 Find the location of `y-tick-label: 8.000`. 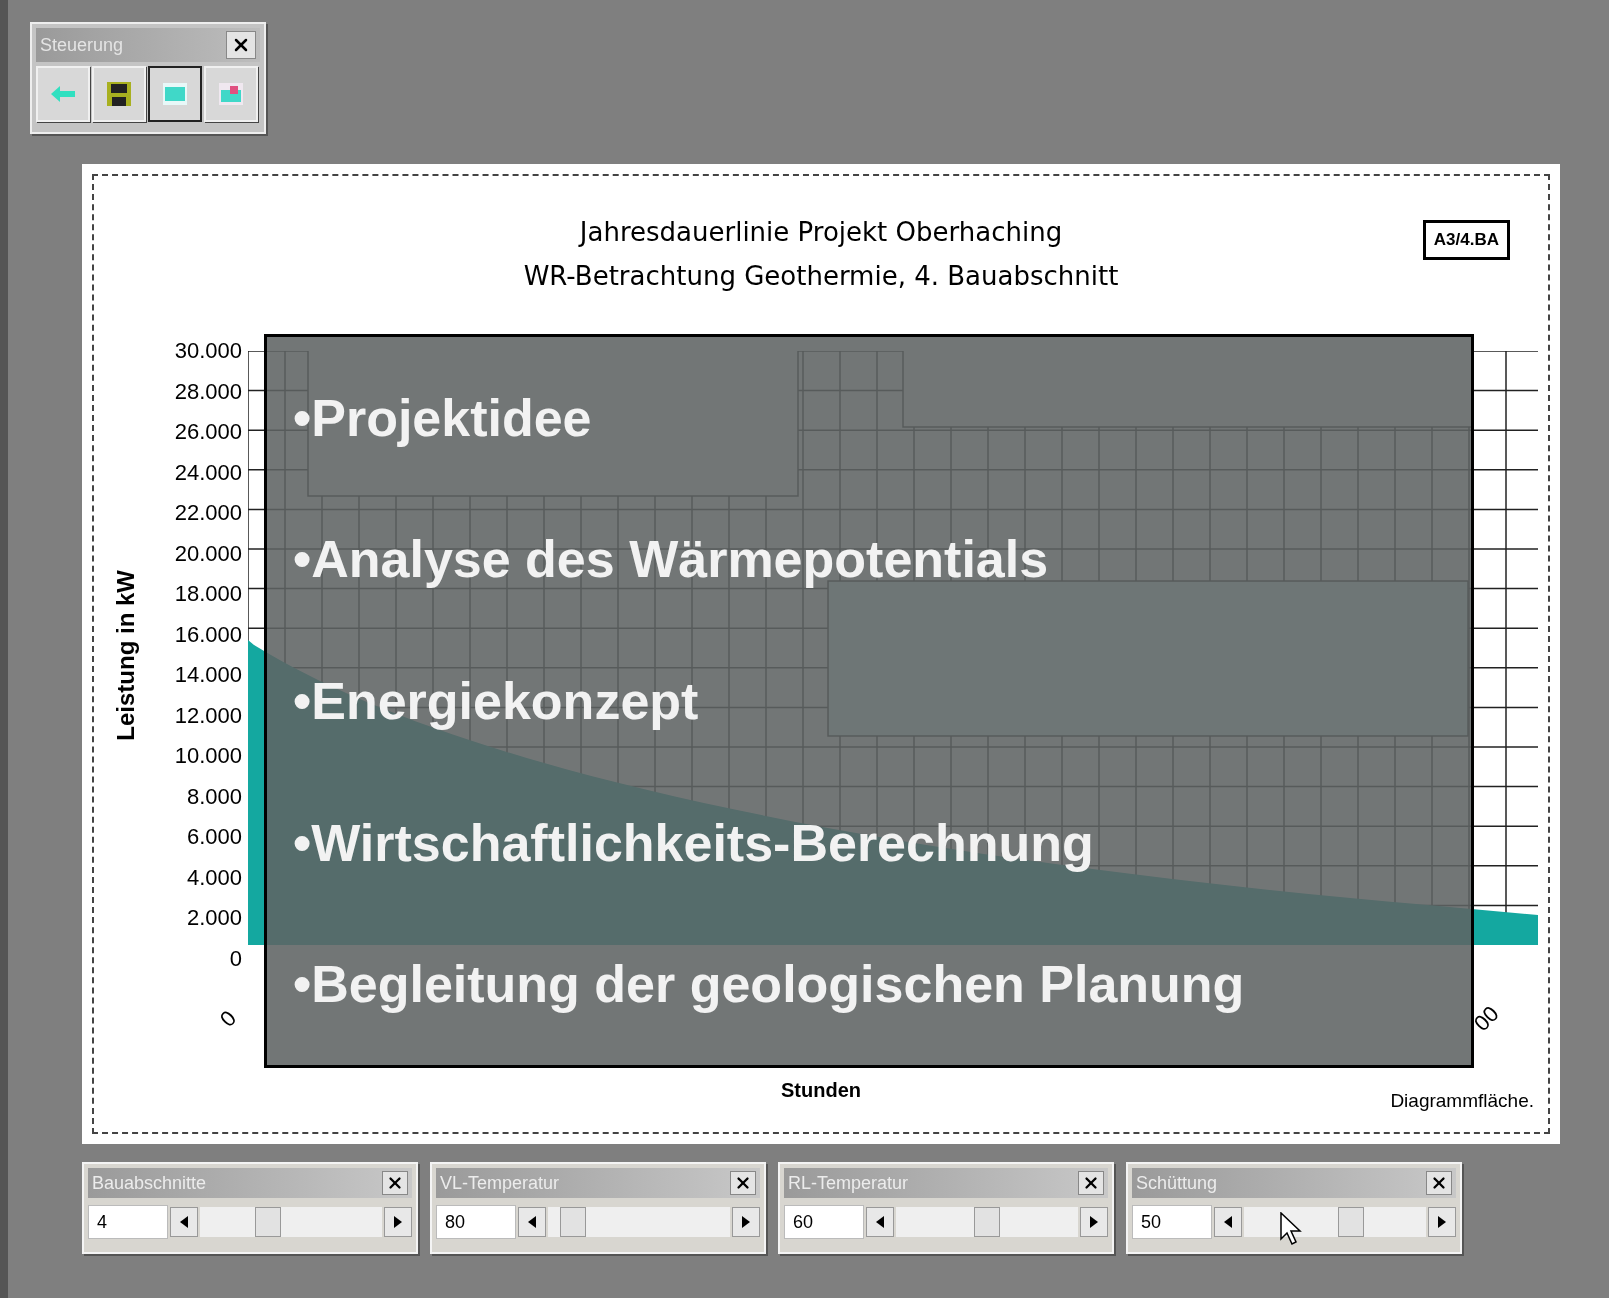

y-tick-label: 8.000 is located at coordinates (214, 796).